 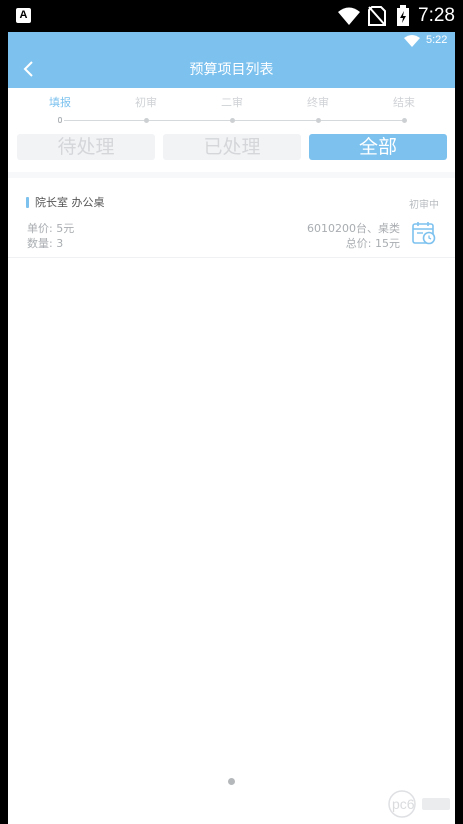 What do you see at coordinates (231, 16) in the screenshot?
I see `os-status-bar: A 7:28` at bounding box center [231, 16].